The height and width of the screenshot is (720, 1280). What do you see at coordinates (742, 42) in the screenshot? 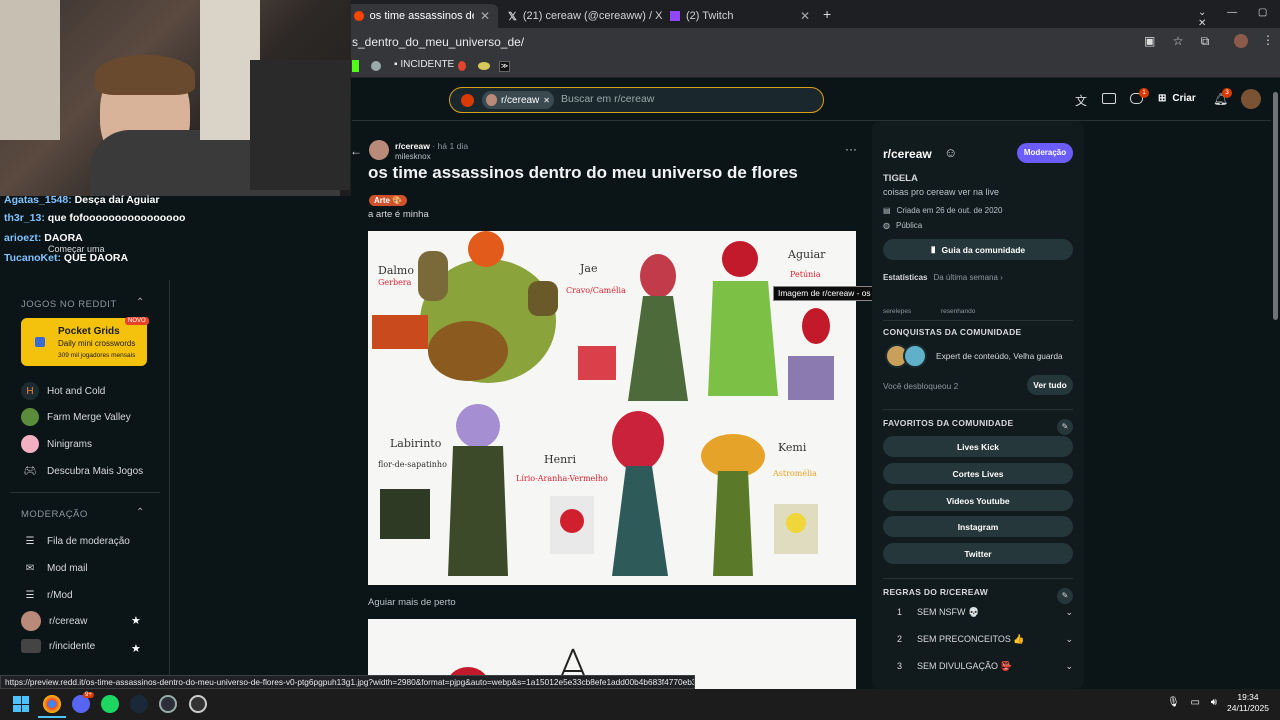
I see `url-field: s_dentro_do_meu_universo_de/` at bounding box center [742, 42].